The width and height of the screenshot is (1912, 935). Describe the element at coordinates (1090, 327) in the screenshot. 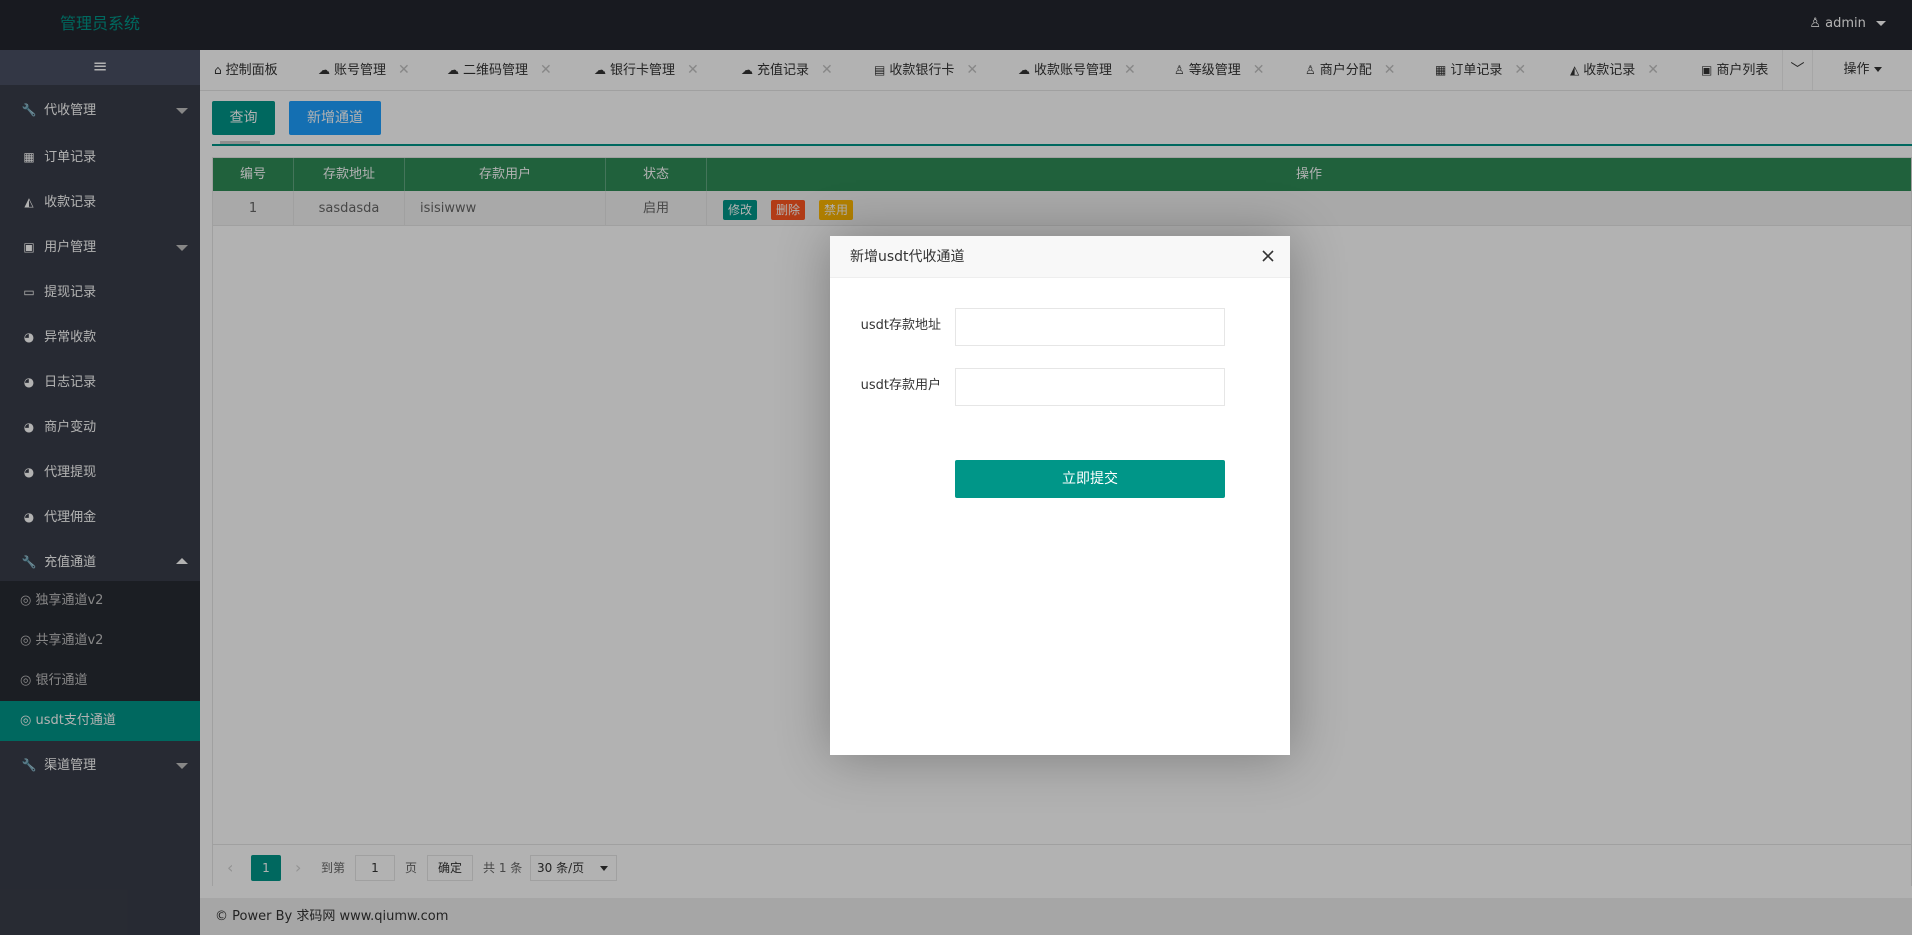

I see `usdt-address-input` at that location.